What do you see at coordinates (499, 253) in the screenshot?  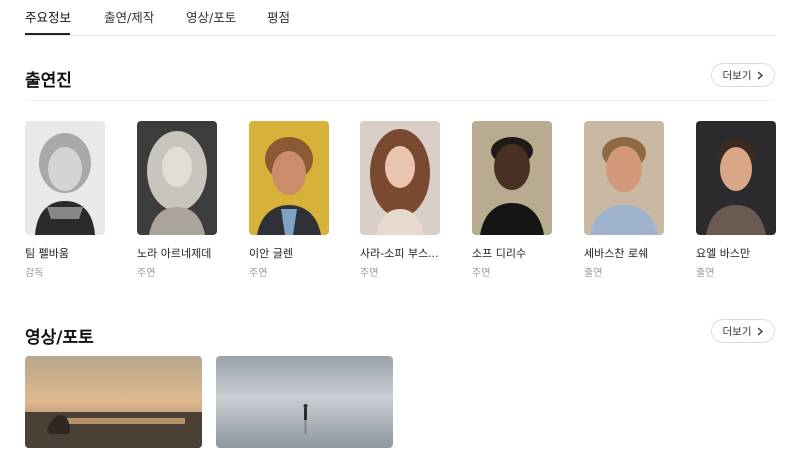 I see `cast-name: 소프 디리수` at bounding box center [499, 253].